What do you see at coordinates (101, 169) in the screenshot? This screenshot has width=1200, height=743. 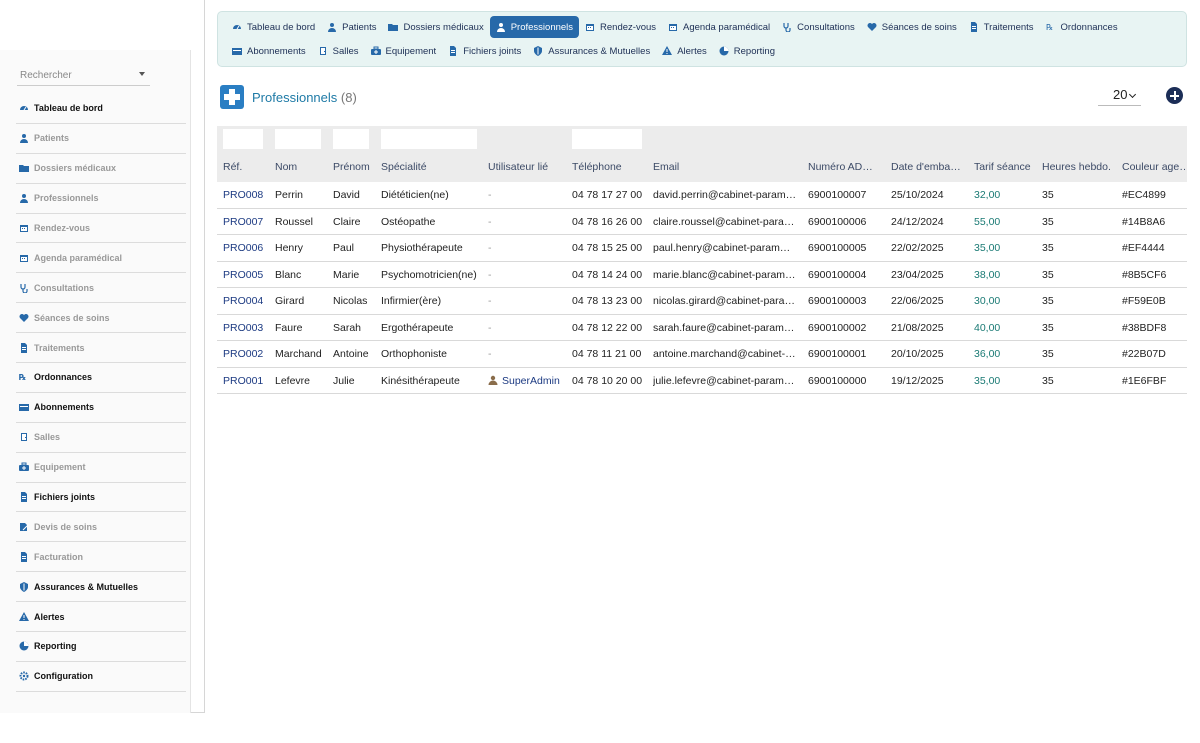 I see `sidebar-item-dossiers-medicaux: Dossiers médicaux` at bounding box center [101, 169].